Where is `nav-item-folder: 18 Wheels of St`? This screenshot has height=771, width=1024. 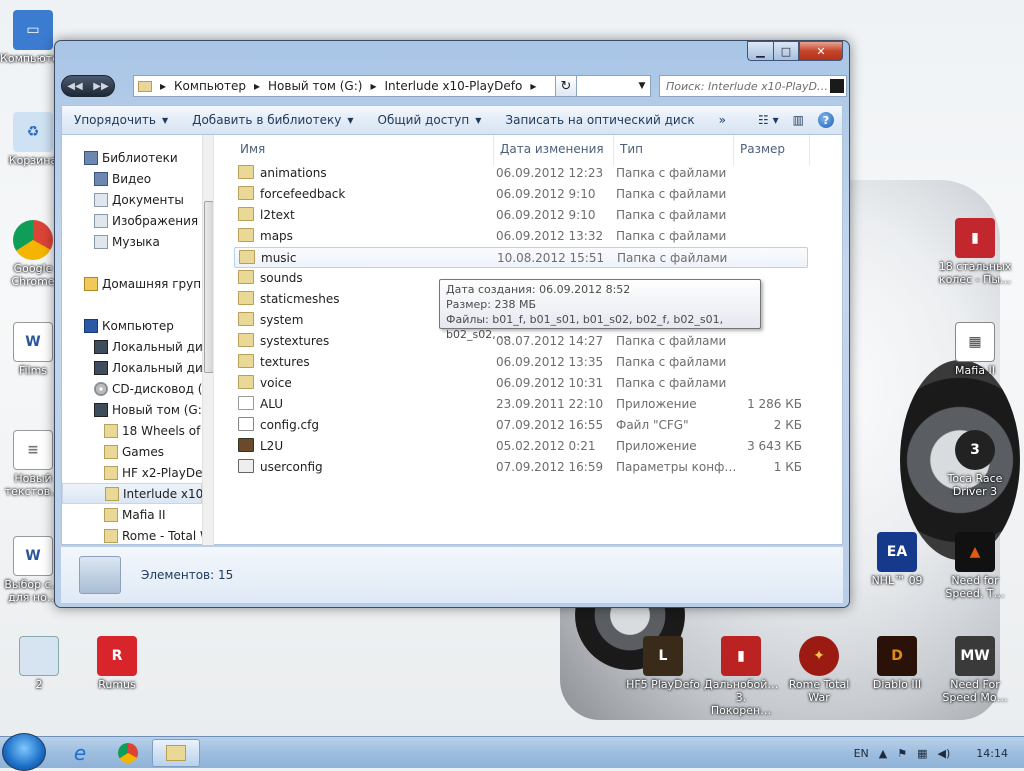 nav-item-folder: 18 Wheels of St is located at coordinates (158, 430).